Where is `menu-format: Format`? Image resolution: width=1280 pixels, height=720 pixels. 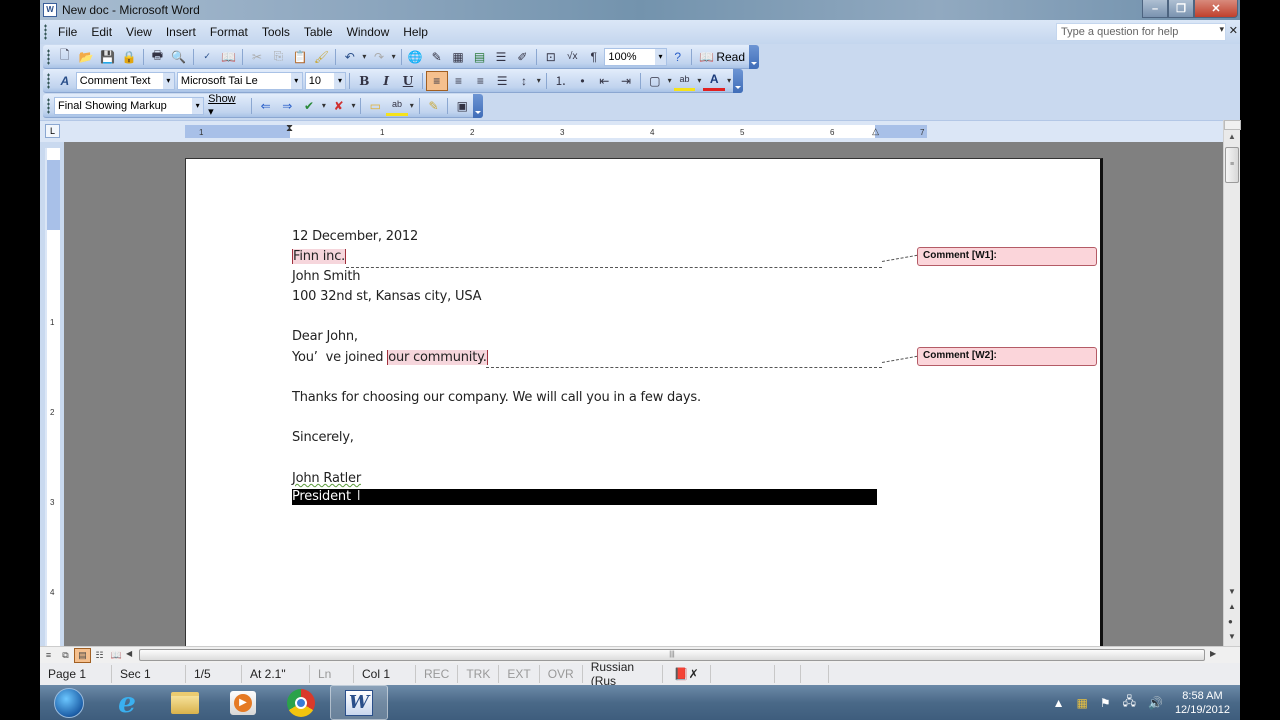
menu-format: Format is located at coordinates (229, 32).